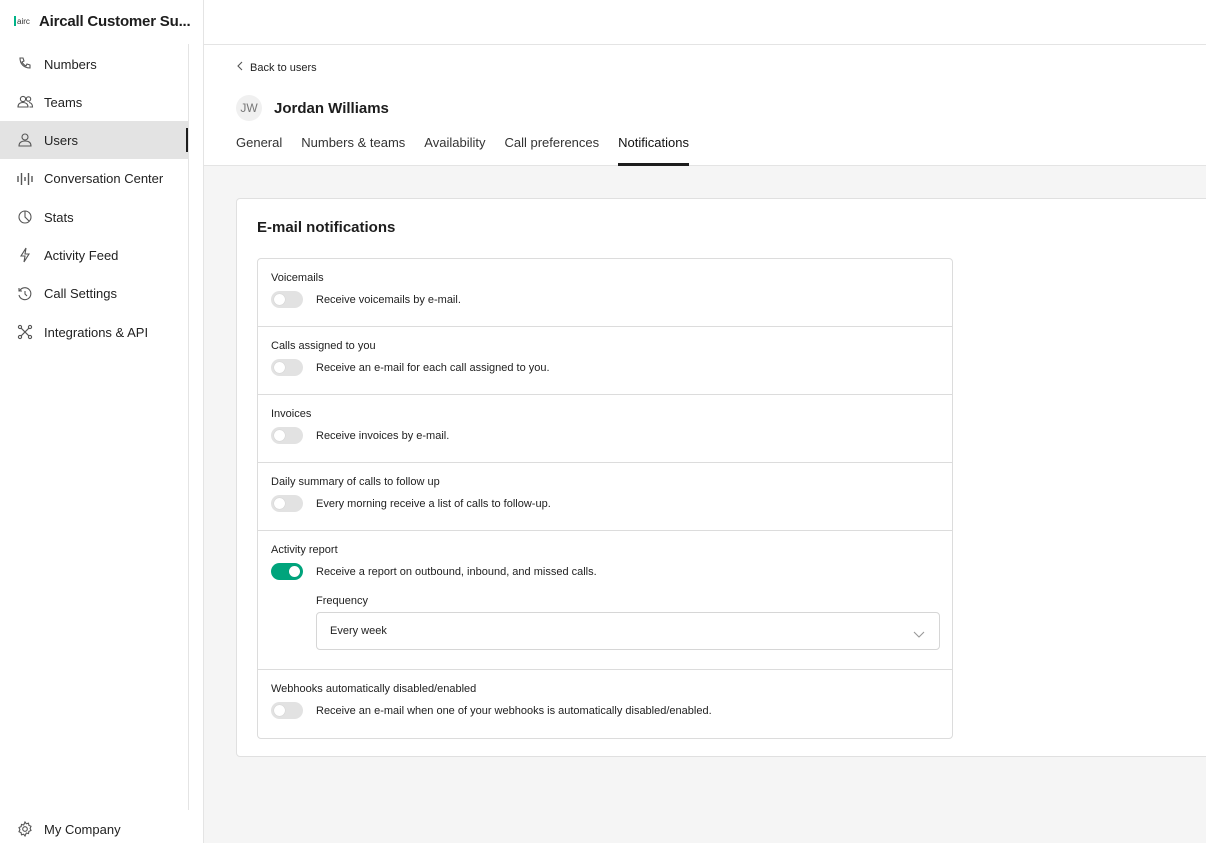 The height and width of the screenshot is (843, 1206). I want to click on phone-icon, so click(25, 64).